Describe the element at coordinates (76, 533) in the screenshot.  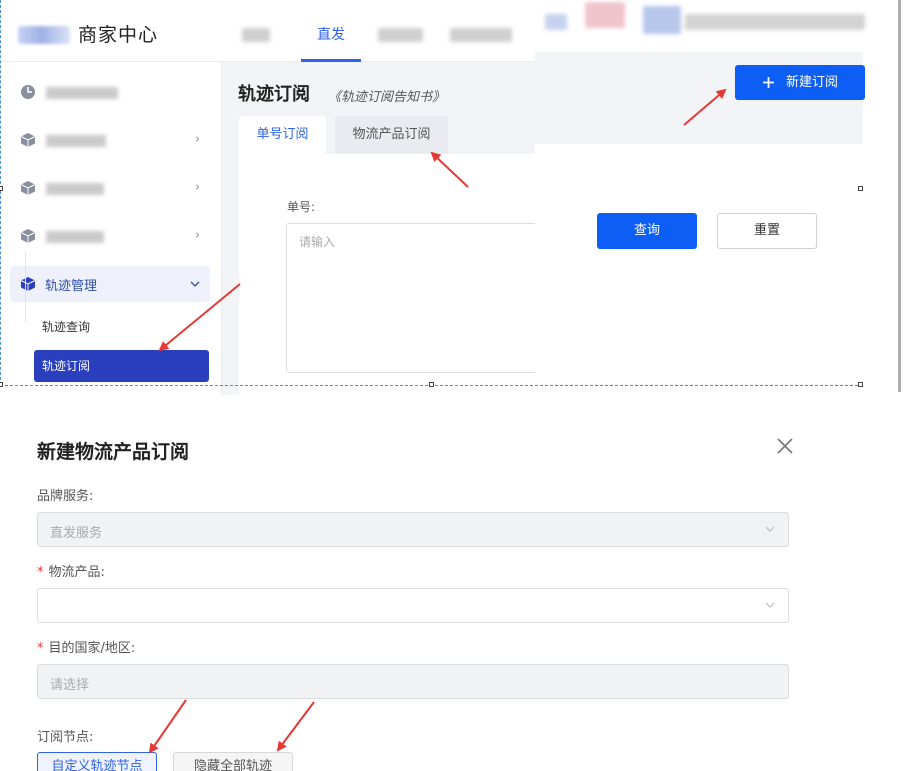
I see `brand-service-value: 直发服务` at that location.